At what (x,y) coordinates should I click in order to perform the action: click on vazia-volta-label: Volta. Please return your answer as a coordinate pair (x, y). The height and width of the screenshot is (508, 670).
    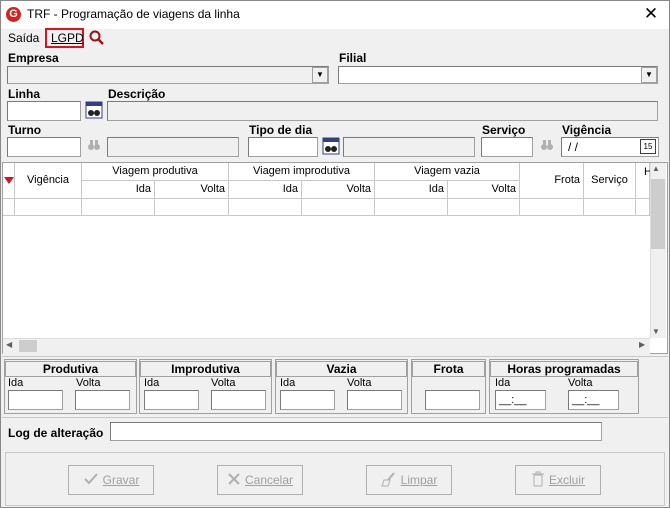
    Looking at the image, I should click on (359, 383).